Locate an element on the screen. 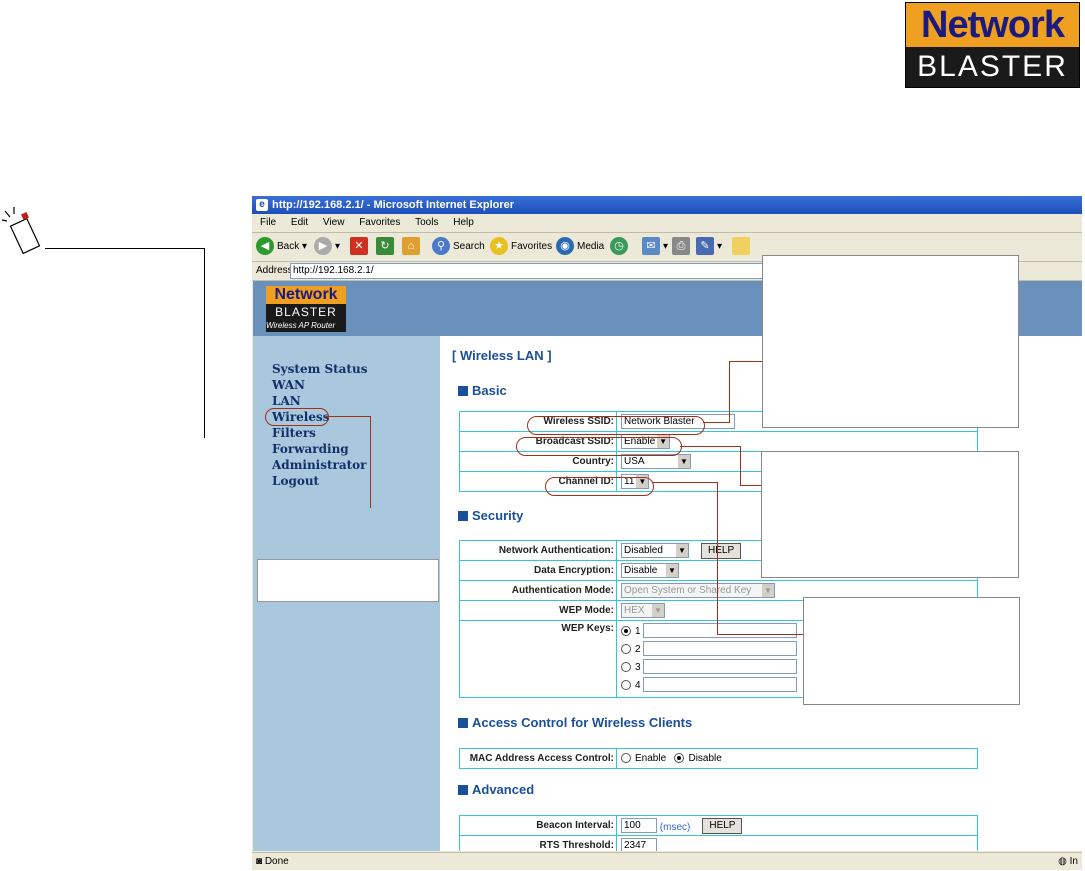 This screenshot has height=871, width=1085. auth-mode-select: Open System or Shared Key ▼ is located at coordinates (698, 590).